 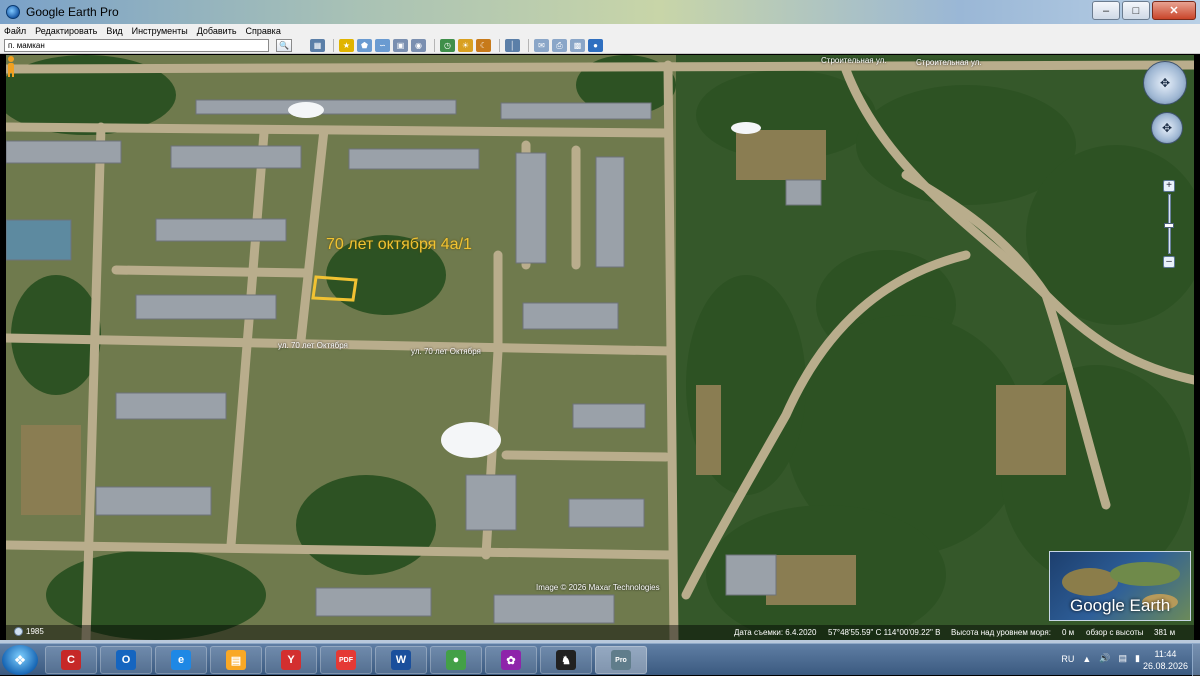 I want to click on google-earth-icon, so click(x=13, y=12).